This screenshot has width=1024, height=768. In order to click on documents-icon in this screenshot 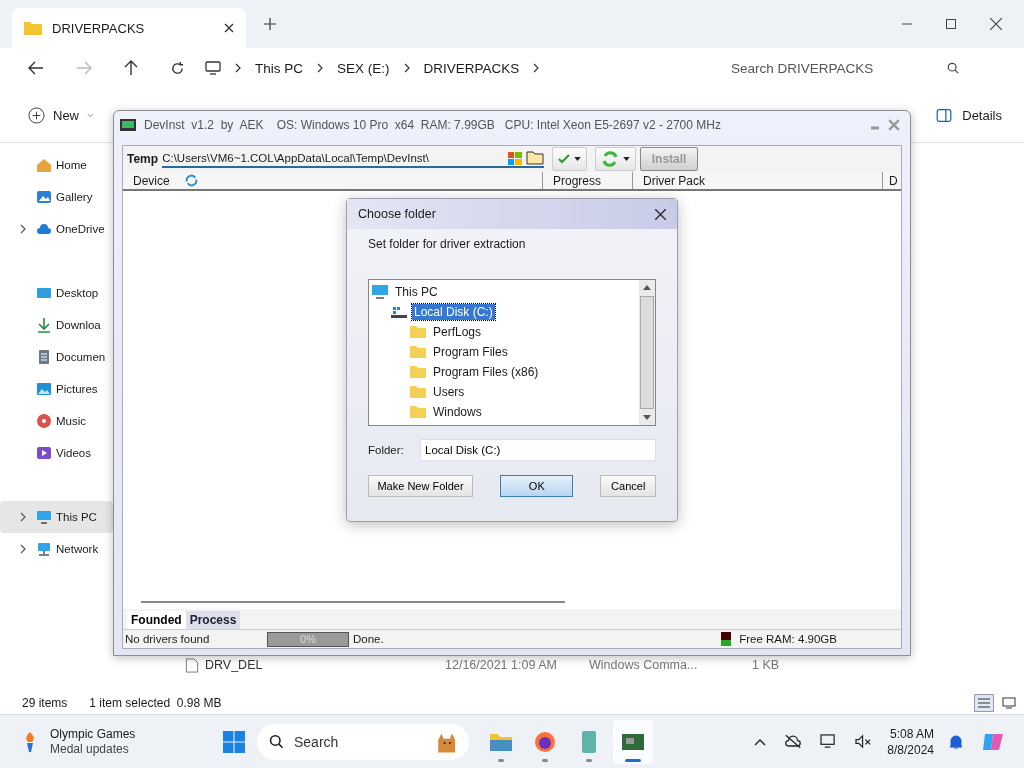, I will do `click(44, 357)`.